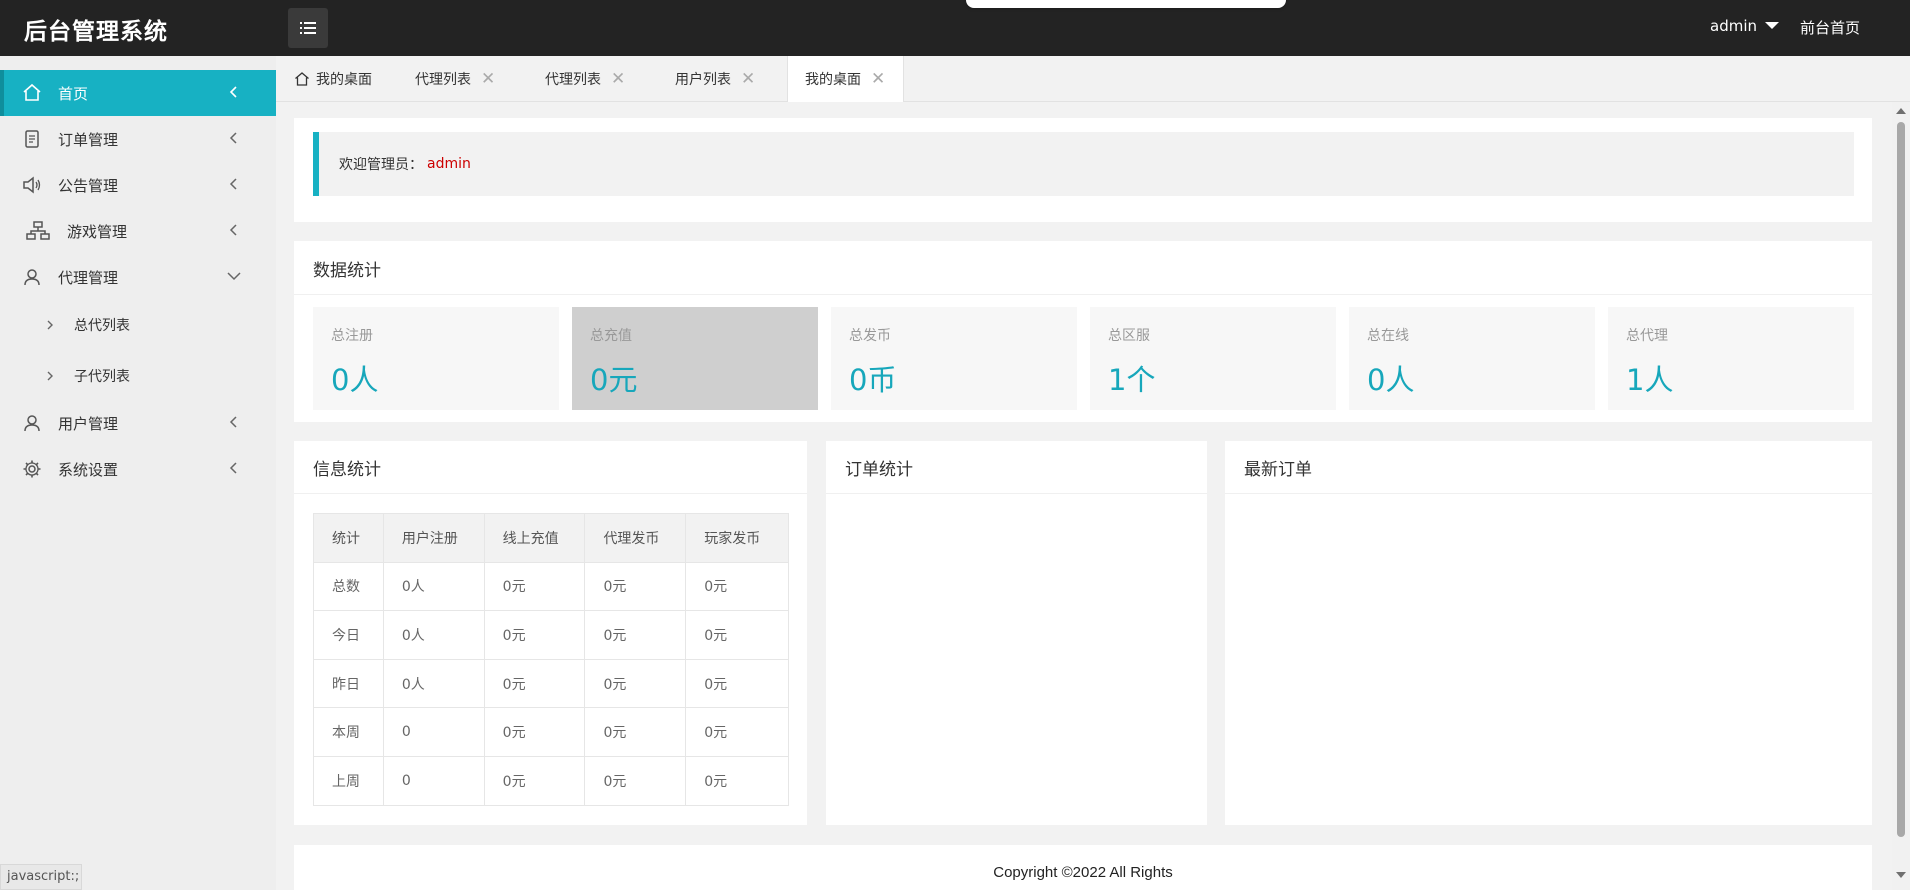 Image resolution: width=1910 pixels, height=890 pixels. What do you see at coordinates (1901, 875) in the screenshot?
I see `scroll-down-arrow-icon` at bounding box center [1901, 875].